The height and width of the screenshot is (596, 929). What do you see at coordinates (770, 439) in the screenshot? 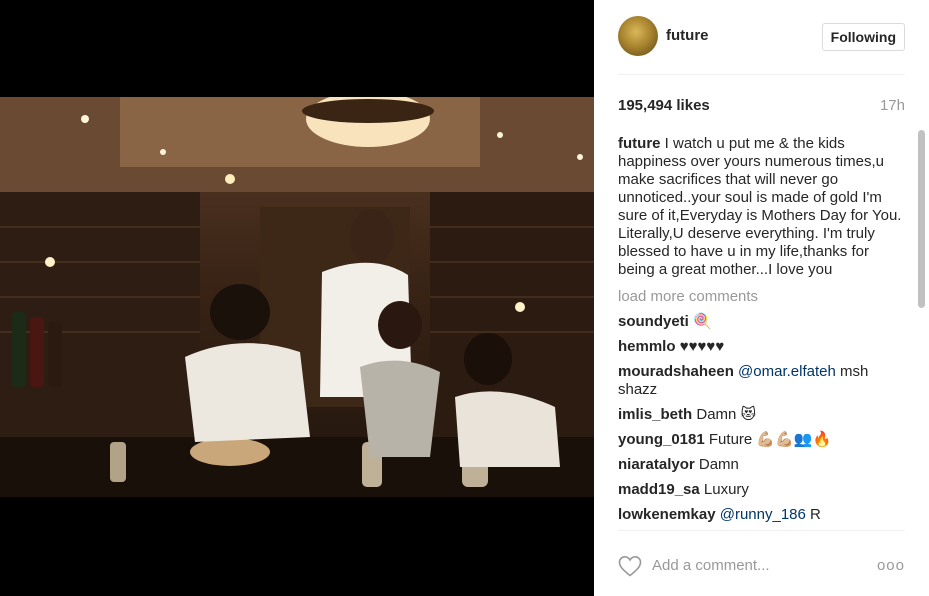
I see `comment-text: Future 💪🏼💪🏼👥🔥` at bounding box center [770, 439].